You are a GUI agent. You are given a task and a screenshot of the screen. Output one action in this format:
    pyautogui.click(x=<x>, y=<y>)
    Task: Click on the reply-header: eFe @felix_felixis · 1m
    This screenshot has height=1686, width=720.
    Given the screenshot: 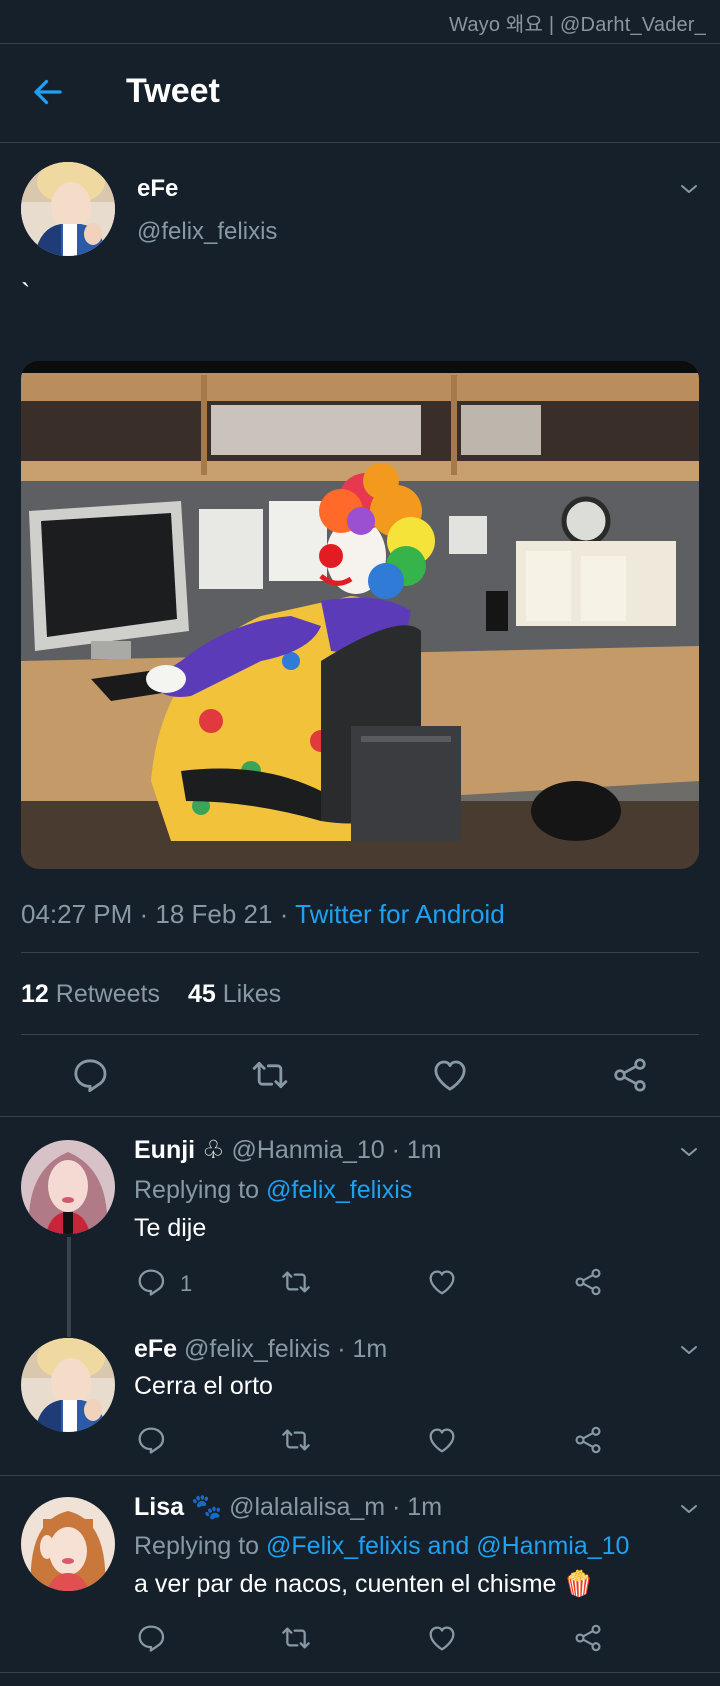 What is the action you would take?
    pyautogui.click(x=260, y=1349)
    